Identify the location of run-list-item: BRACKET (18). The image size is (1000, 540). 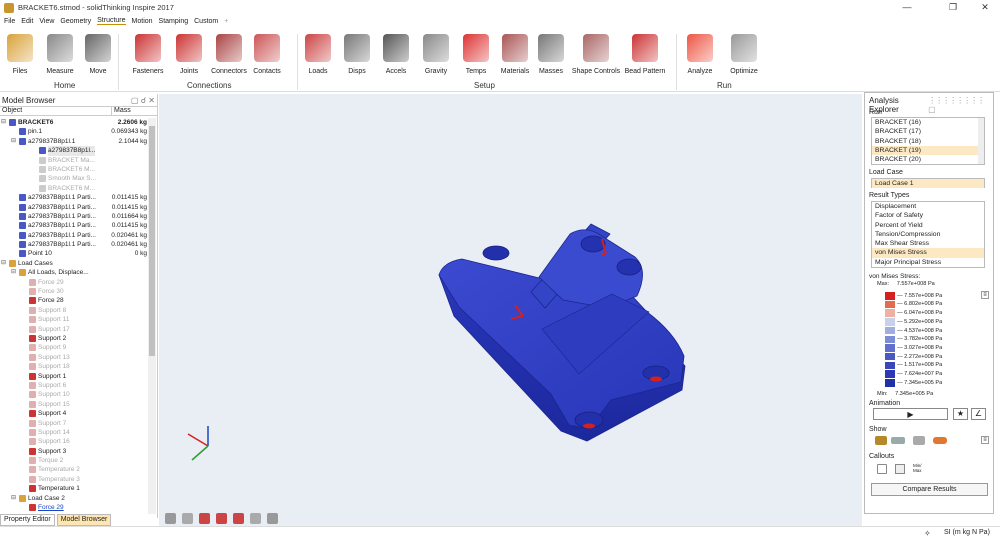
(928, 141).